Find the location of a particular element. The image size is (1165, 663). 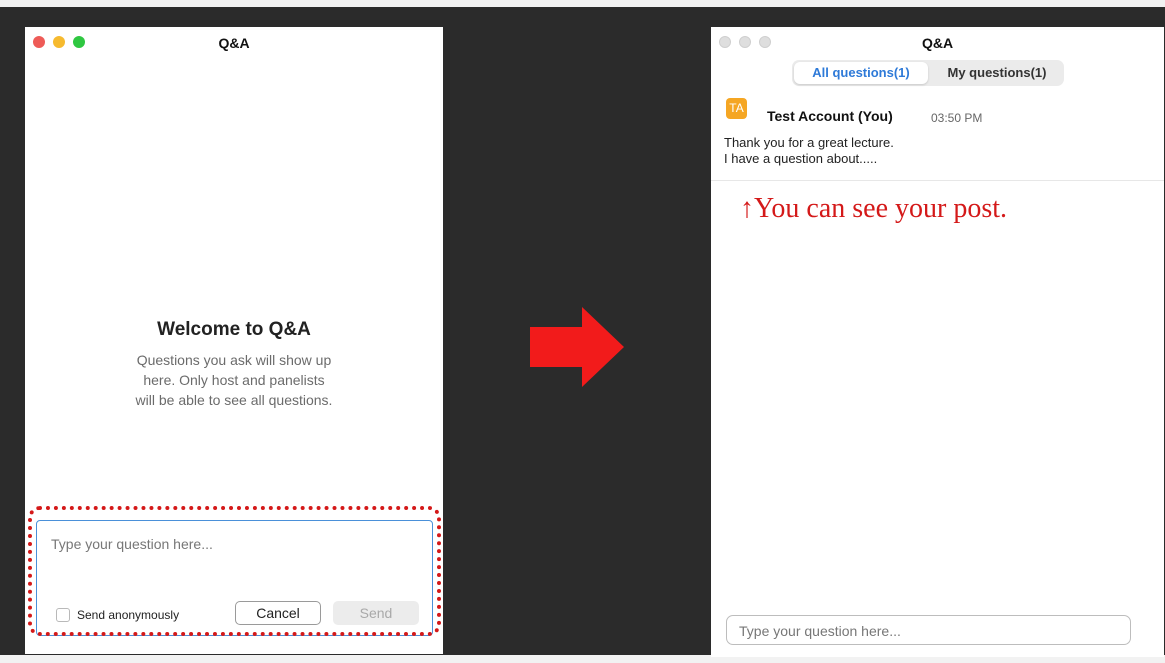

welcome-line: will be able to see all questions. is located at coordinates (234, 400).